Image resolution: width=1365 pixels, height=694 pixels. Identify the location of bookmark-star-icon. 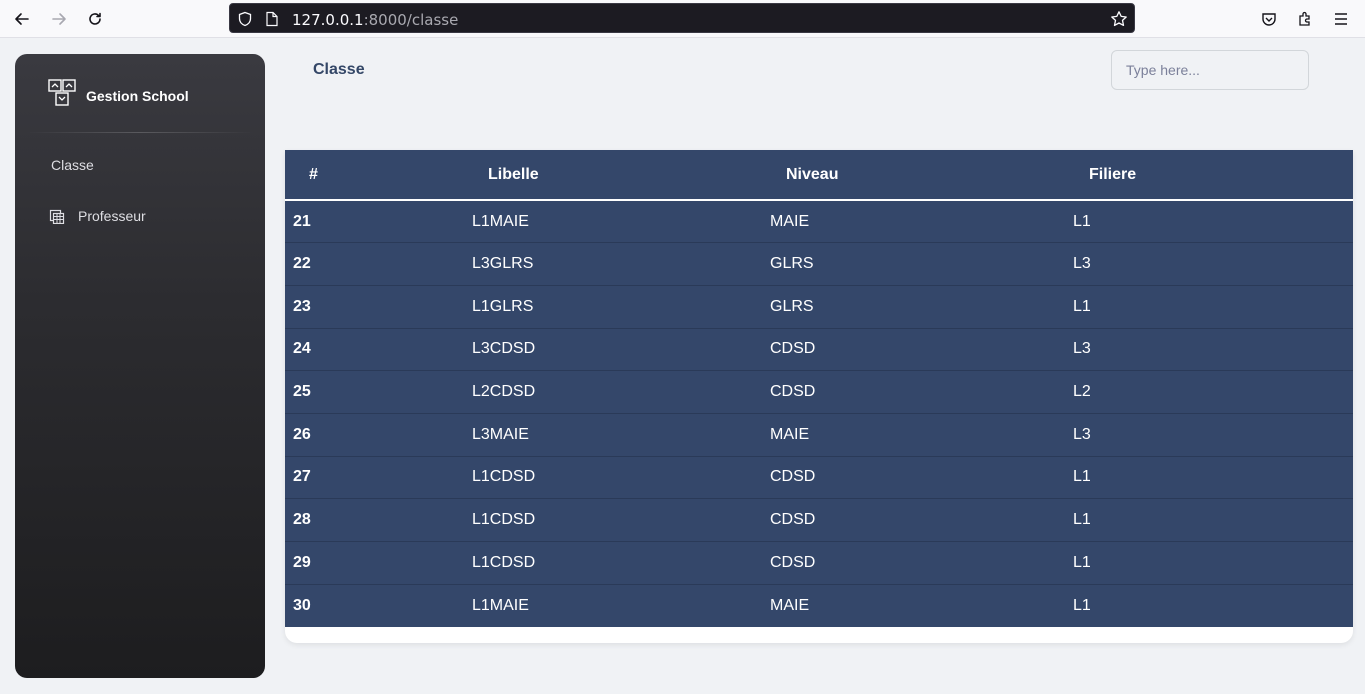
(1119, 19).